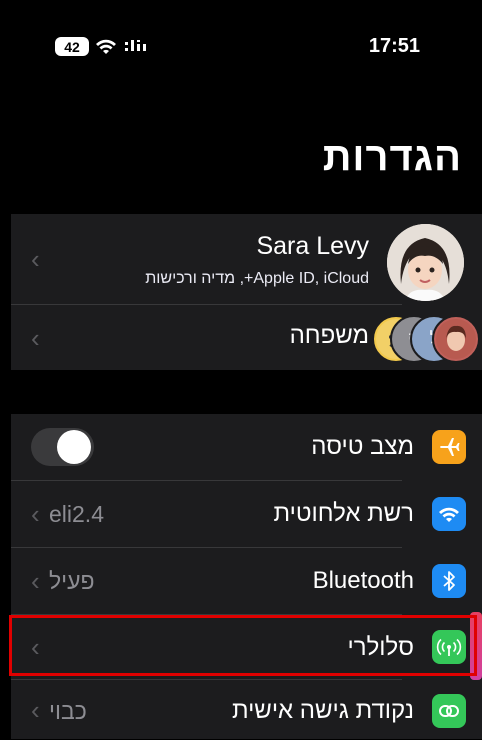  I want to click on airplane-icon, so click(449, 447).